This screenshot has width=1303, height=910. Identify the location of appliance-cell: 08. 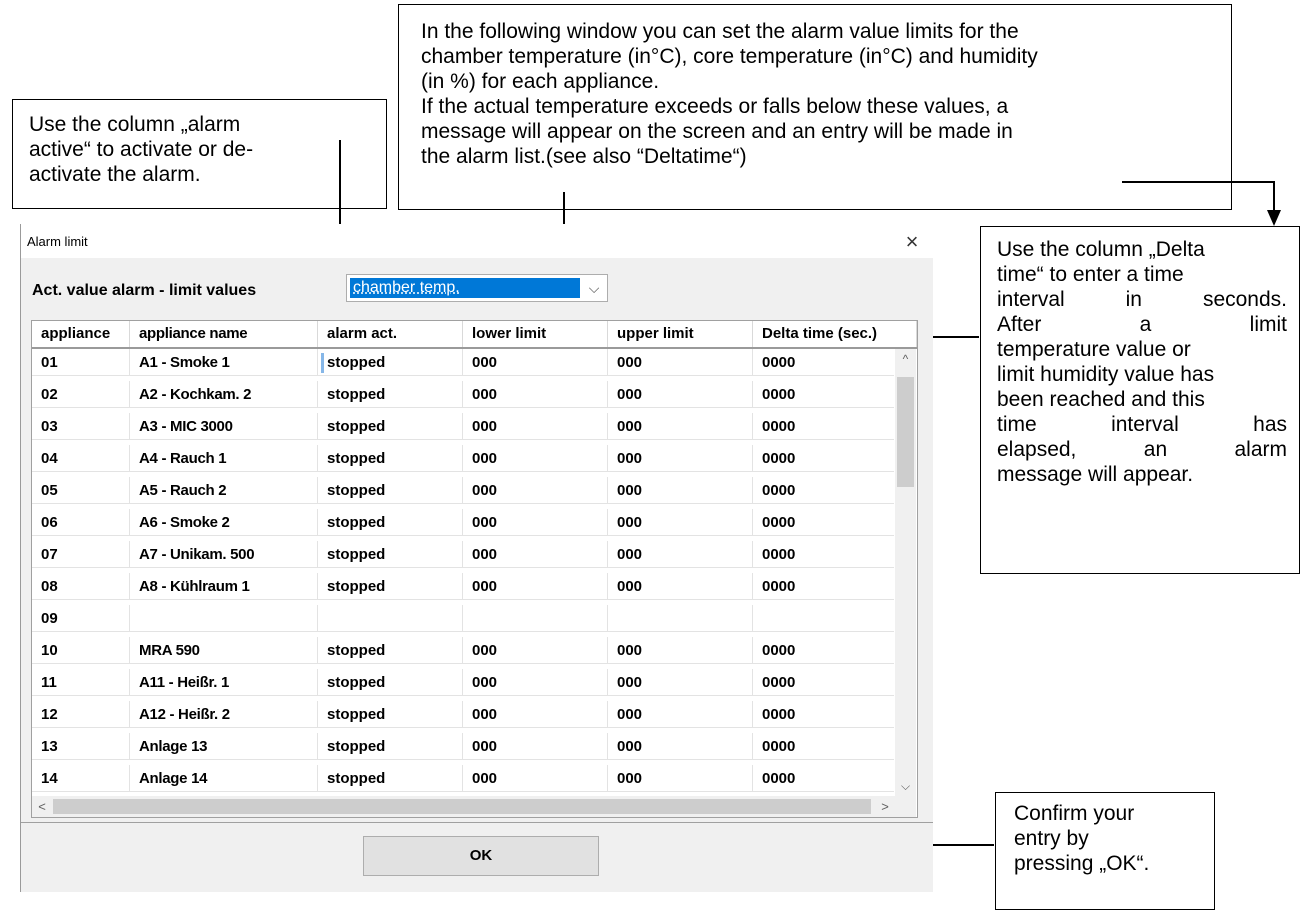
(81, 586).